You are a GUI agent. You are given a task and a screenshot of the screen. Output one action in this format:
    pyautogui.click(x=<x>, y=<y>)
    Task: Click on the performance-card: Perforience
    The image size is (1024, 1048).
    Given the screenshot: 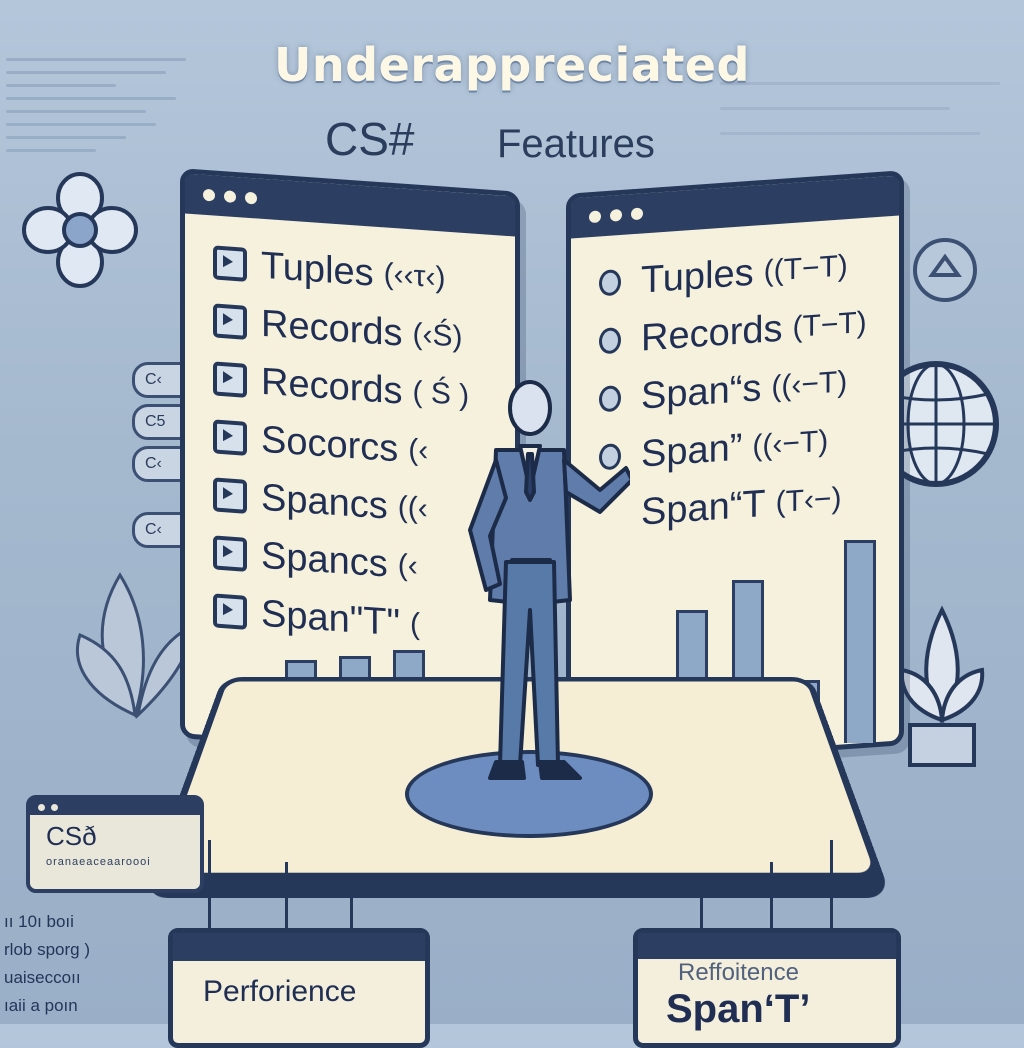 What is the action you would take?
    pyautogui.click(x=299, y=988)
    